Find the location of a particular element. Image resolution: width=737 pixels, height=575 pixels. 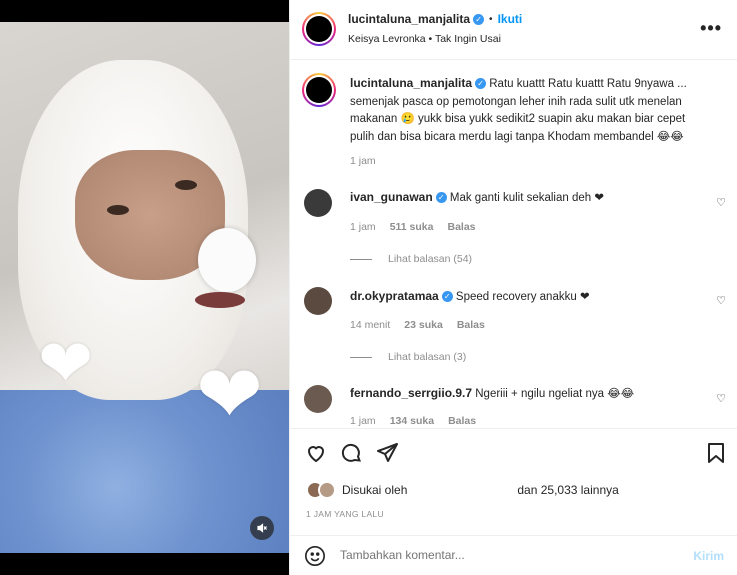

avatar is located at coordinates (319, 29).